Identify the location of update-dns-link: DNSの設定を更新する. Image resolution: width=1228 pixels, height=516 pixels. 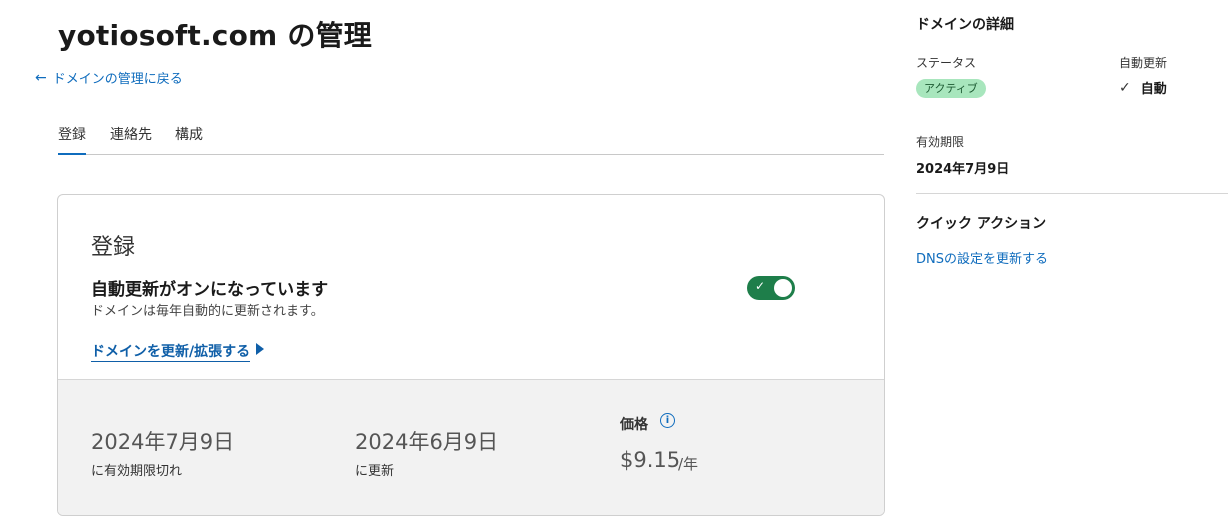
(982, 257).